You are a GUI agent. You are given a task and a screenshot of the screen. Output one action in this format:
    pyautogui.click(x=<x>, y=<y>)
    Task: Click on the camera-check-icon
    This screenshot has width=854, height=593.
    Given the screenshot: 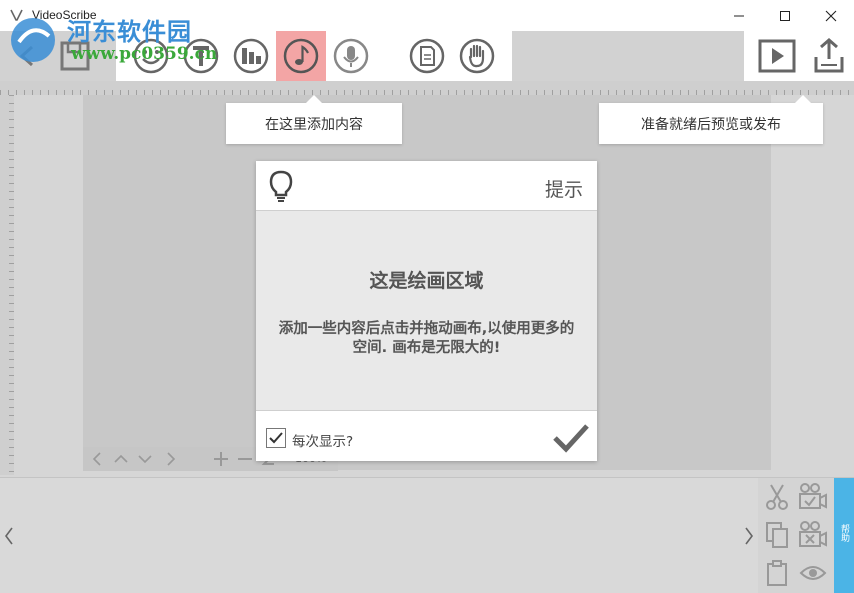 What is the action you would take?
    pyautogui.click(x=813, y=496)
    